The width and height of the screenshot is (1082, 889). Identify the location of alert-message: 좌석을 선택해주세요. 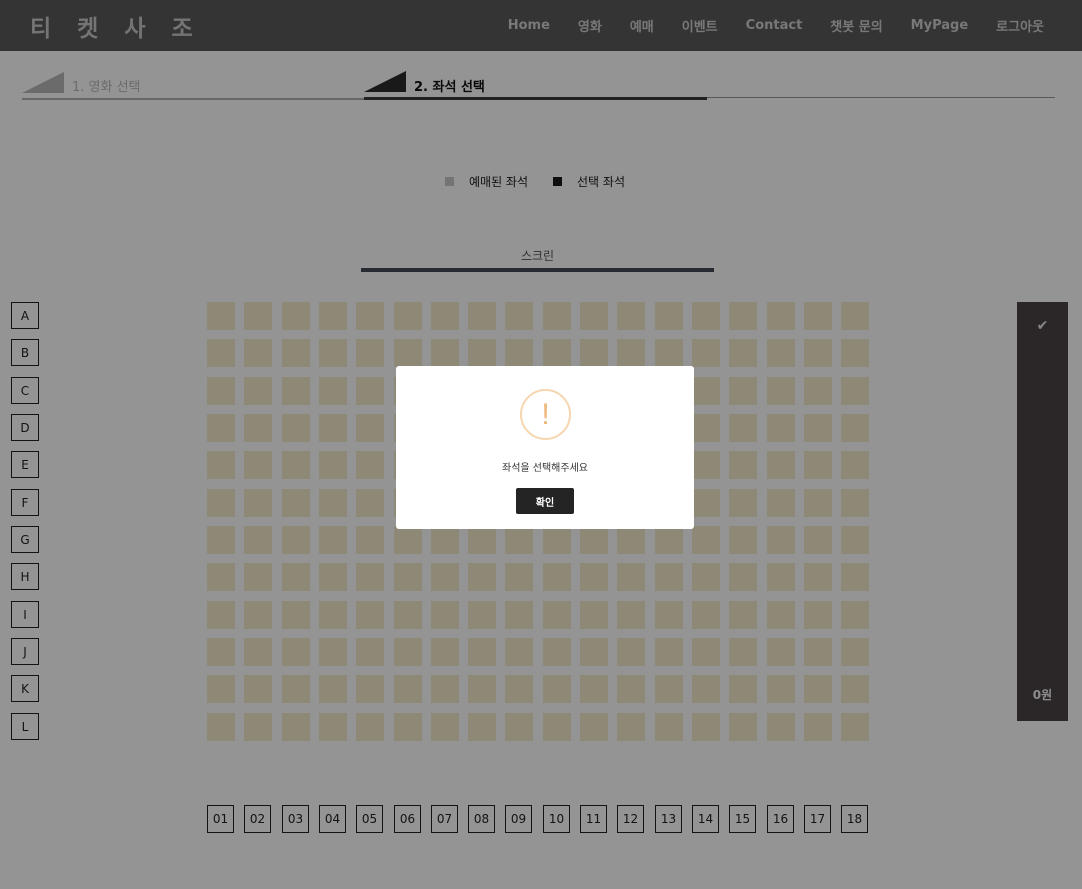
(545, 468).